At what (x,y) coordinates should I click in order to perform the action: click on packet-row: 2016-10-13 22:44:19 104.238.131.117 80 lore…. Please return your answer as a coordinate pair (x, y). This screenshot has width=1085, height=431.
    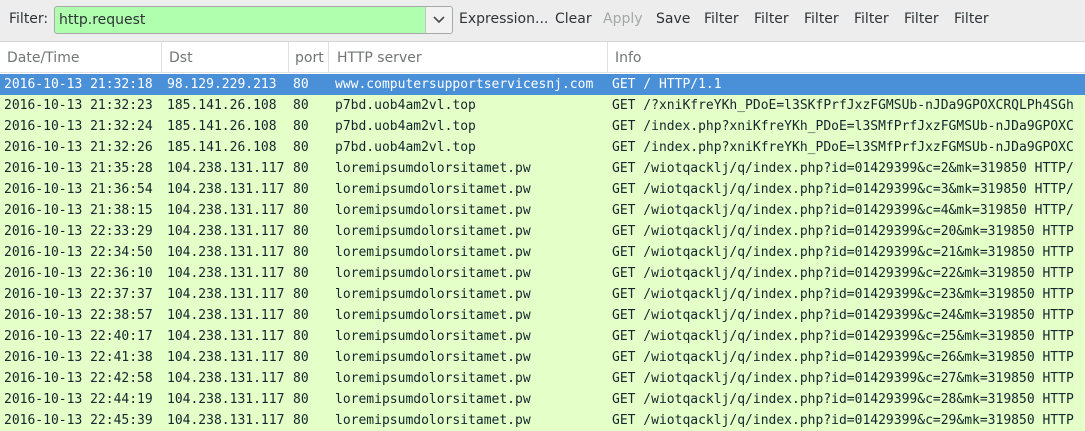
    Looking at the image, I should click on (542, 399).